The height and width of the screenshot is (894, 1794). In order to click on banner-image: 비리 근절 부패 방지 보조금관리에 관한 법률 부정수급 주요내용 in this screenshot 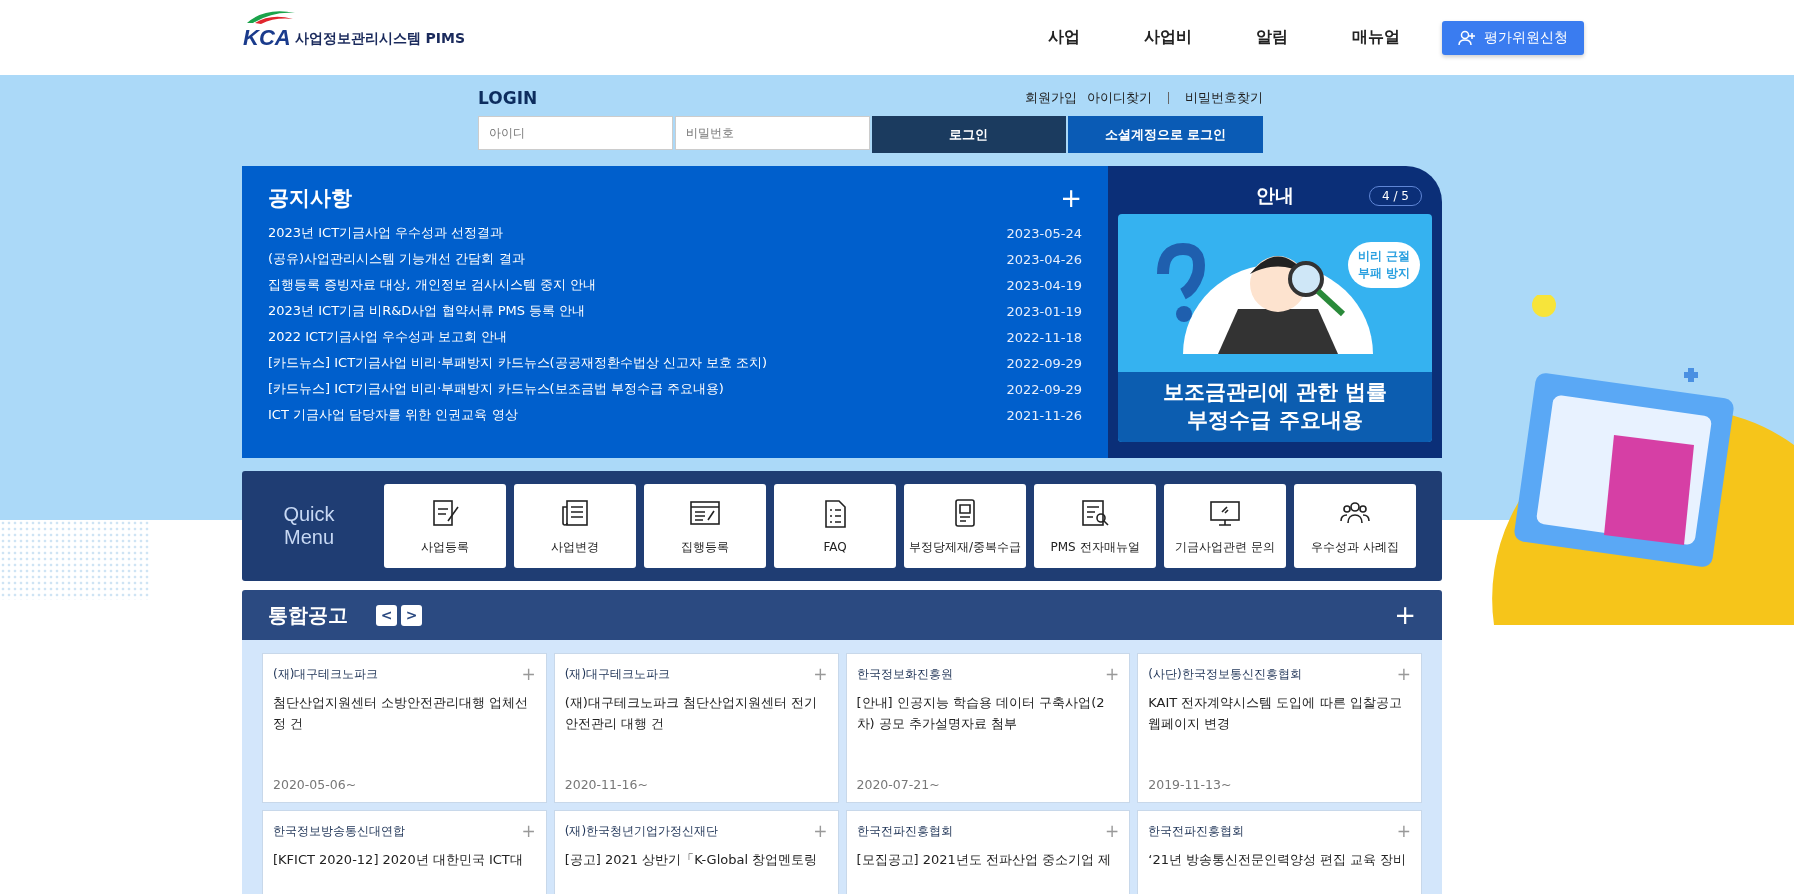, I will do `click(1275, 328)`.